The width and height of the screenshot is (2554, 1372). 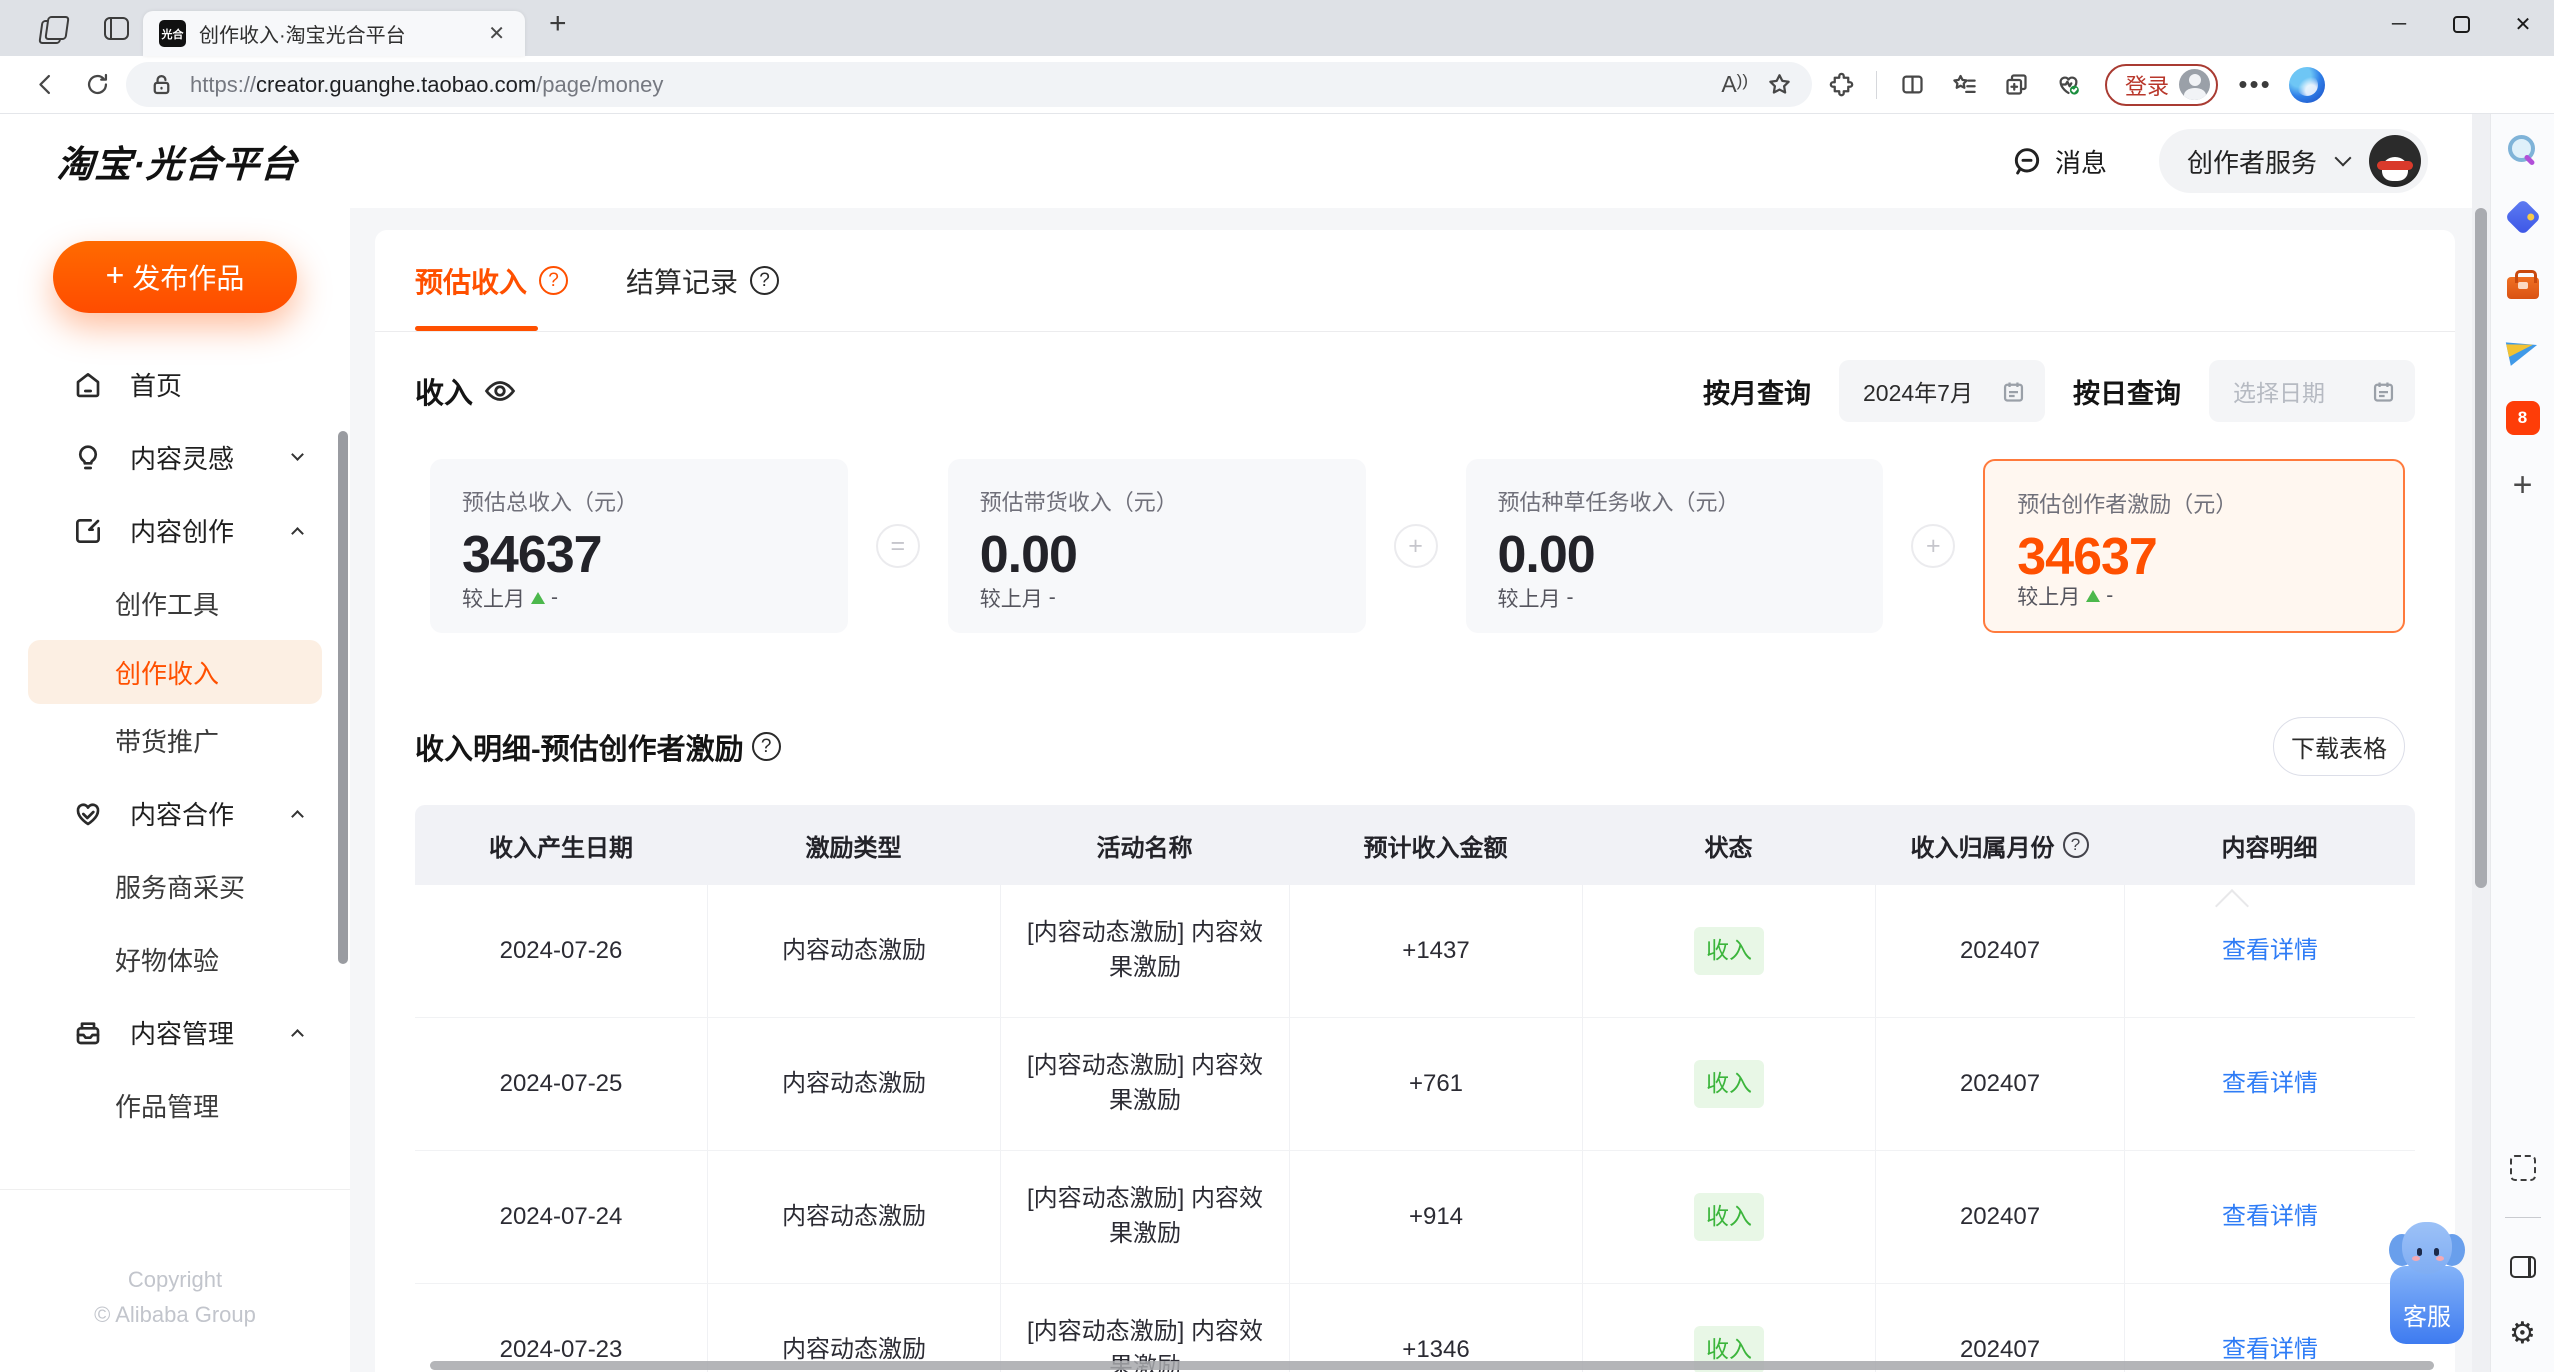 I want to click on capture-icon, so click(x=2523, y=1168).